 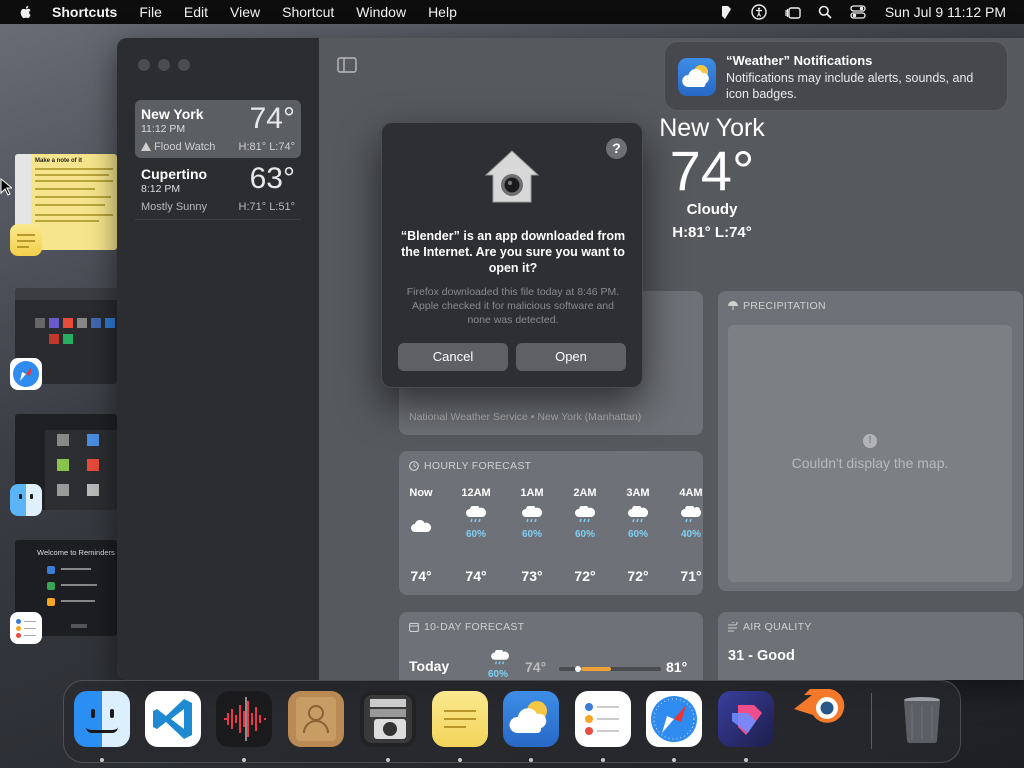 I want to click on air-quality-card: AIR QUALITY 31 - Good, so click(x=870, y=646).